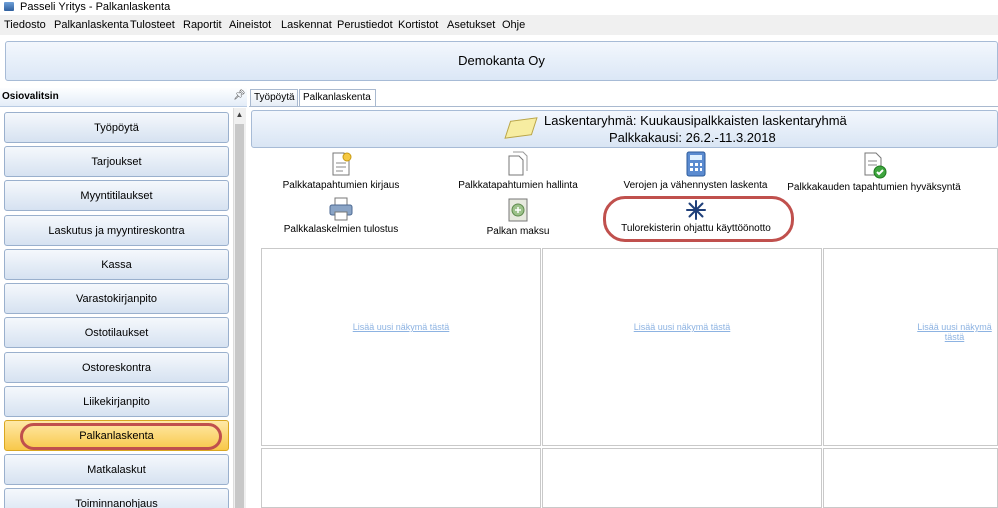 This screenshot has height=508, width=998. What do you see at coordinates (513, 25) in the screenshot?
I see `menu-ohje: Ohje` at bounding box center [513, 25].